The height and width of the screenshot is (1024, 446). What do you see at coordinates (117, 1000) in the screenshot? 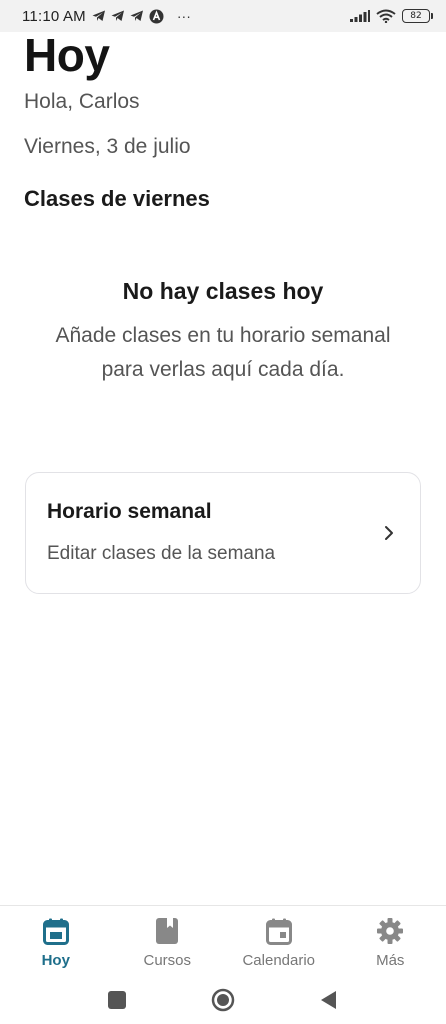
I see `recents-square-icon` at bounding box center [117, 1000].